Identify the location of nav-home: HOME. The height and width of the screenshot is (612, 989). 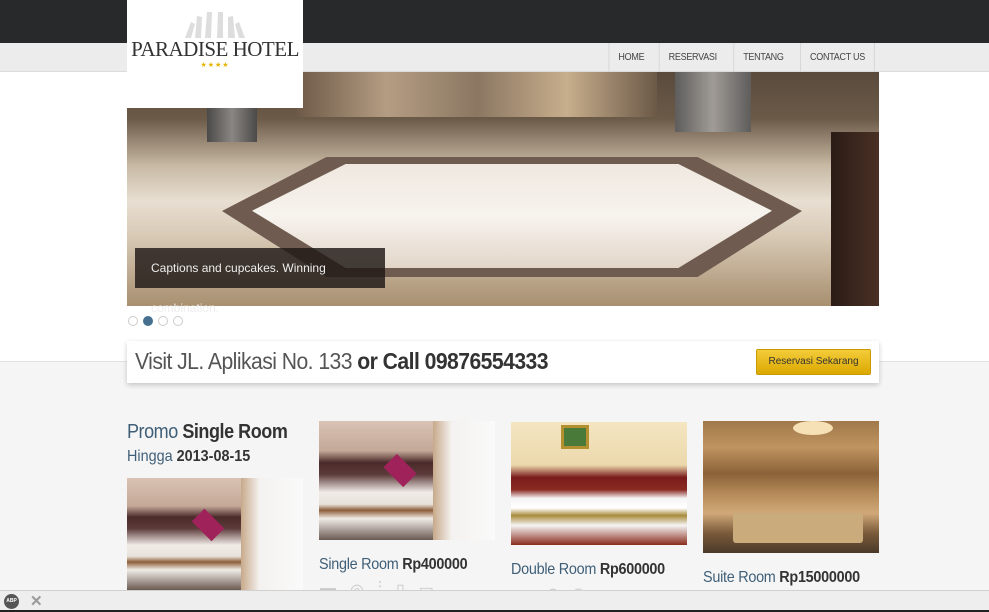
(630, 57).